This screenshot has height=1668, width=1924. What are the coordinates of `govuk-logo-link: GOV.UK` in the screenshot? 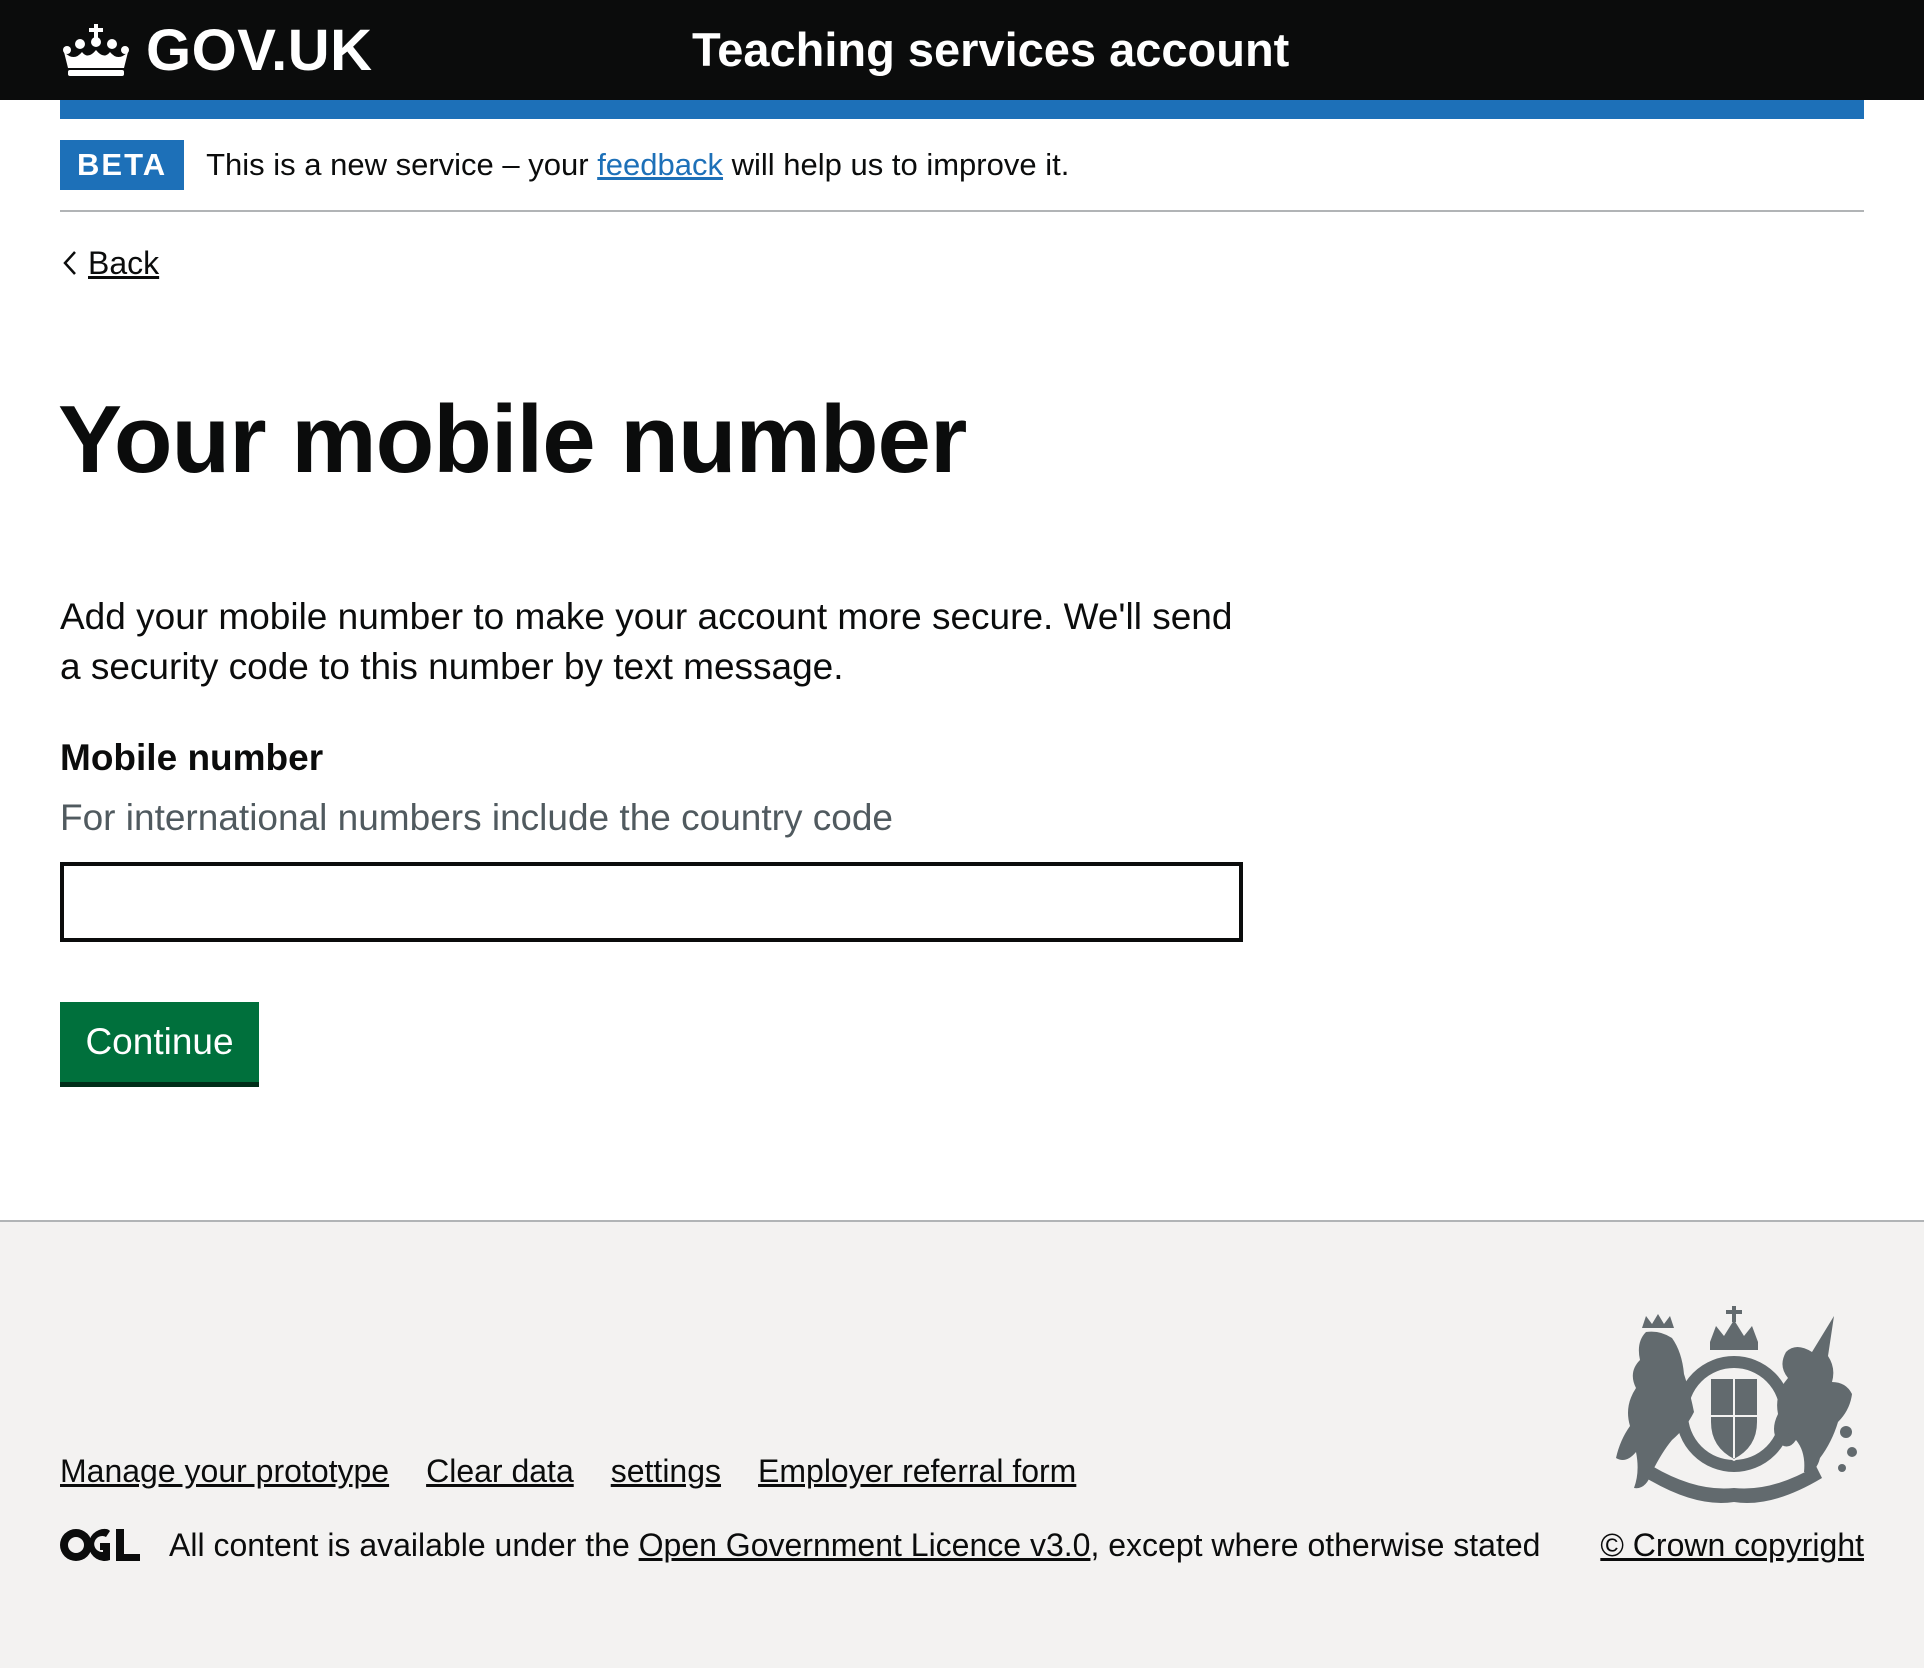 It's located at (216, 50).